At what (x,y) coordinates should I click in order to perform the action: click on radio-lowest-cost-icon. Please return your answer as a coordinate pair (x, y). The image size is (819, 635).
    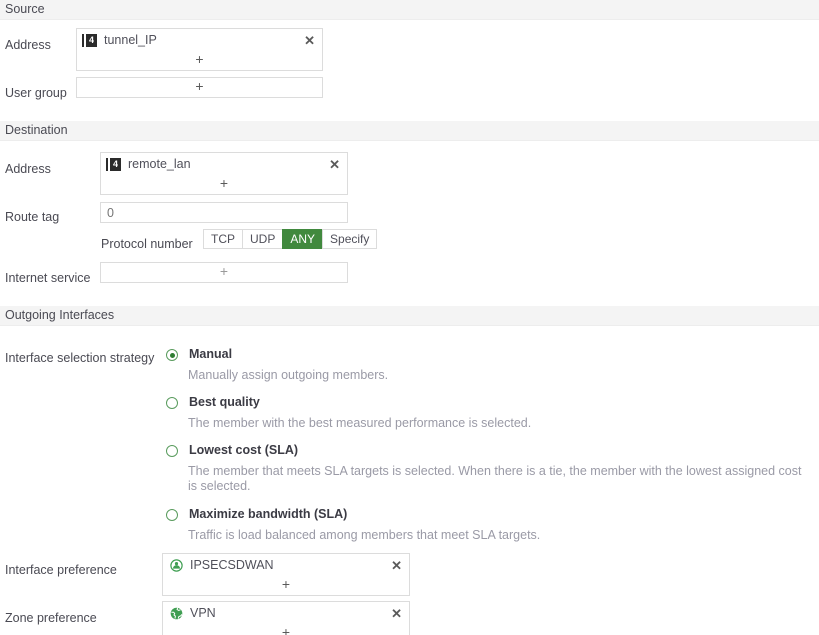
    Looking at the image, I should click on (172, 451).